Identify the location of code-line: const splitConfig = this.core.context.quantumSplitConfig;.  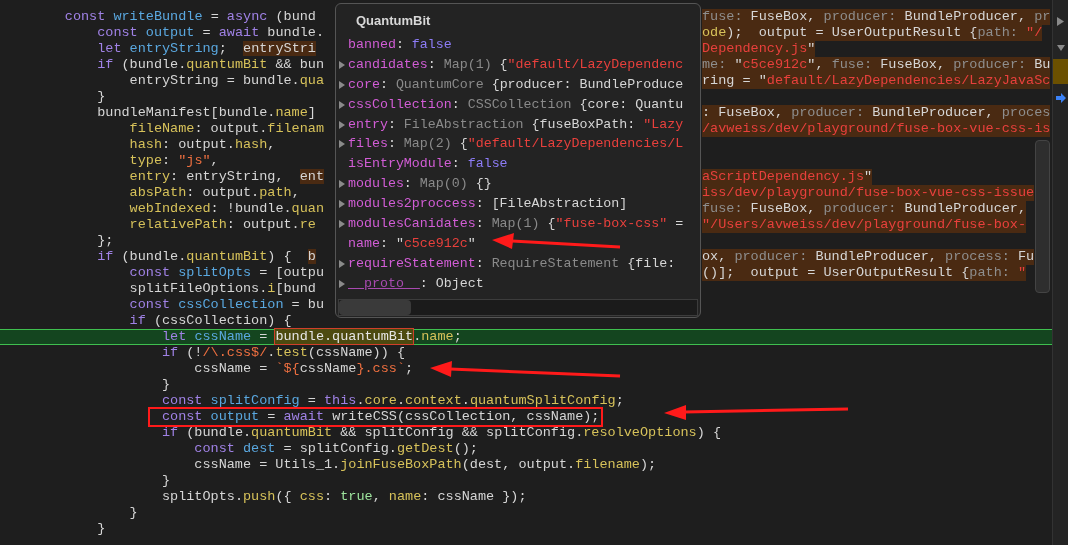
(392, 401).